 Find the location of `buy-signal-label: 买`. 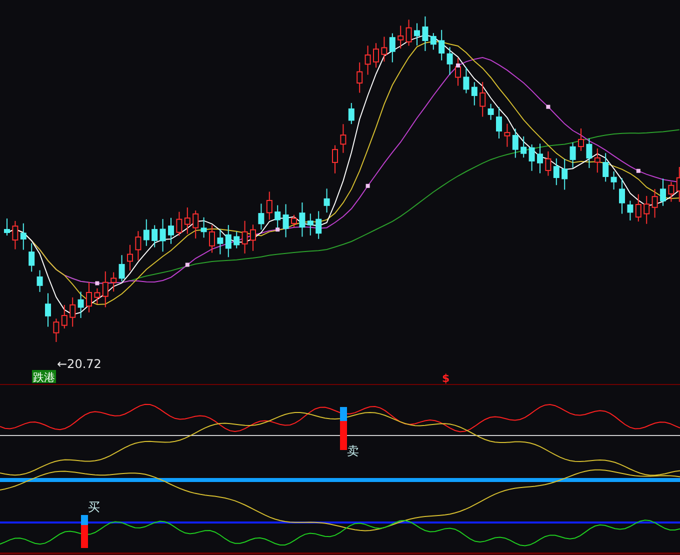

buy-signal-label: 买 is located at coordinates (94, 507).